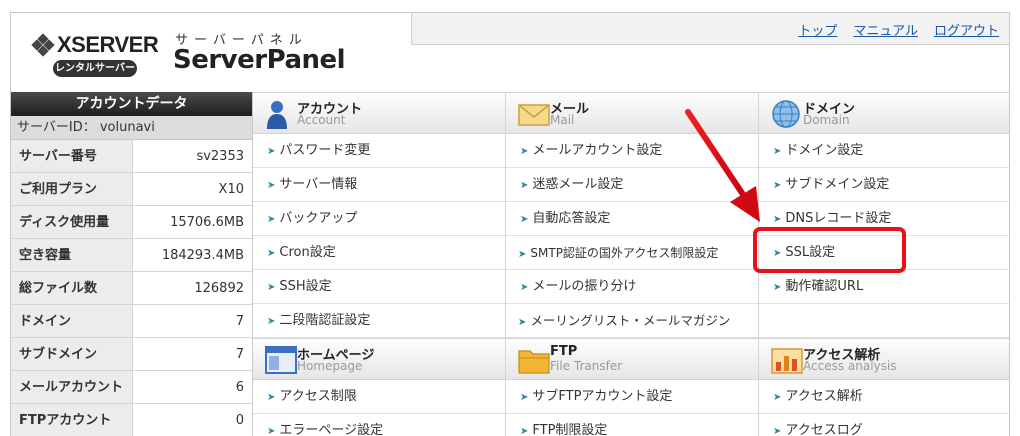 Image resolution: width=1020 pixels, height=436 pixels. What do you see at coordinates (379, 397) in the screenshot?
I see `menu-item-access-restriction: ➤ アクセス制限` at bounding box center [379, 397].